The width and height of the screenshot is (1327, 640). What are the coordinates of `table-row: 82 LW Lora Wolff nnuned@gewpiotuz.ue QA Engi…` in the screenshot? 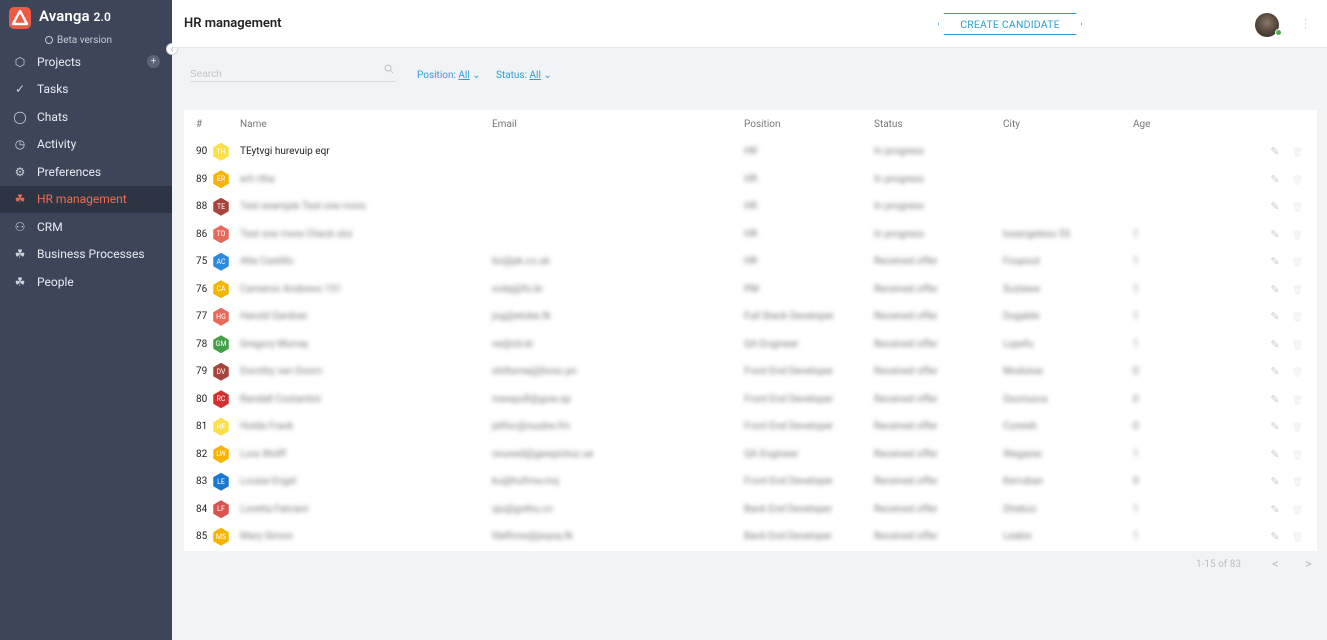 It's located at (750, 455).